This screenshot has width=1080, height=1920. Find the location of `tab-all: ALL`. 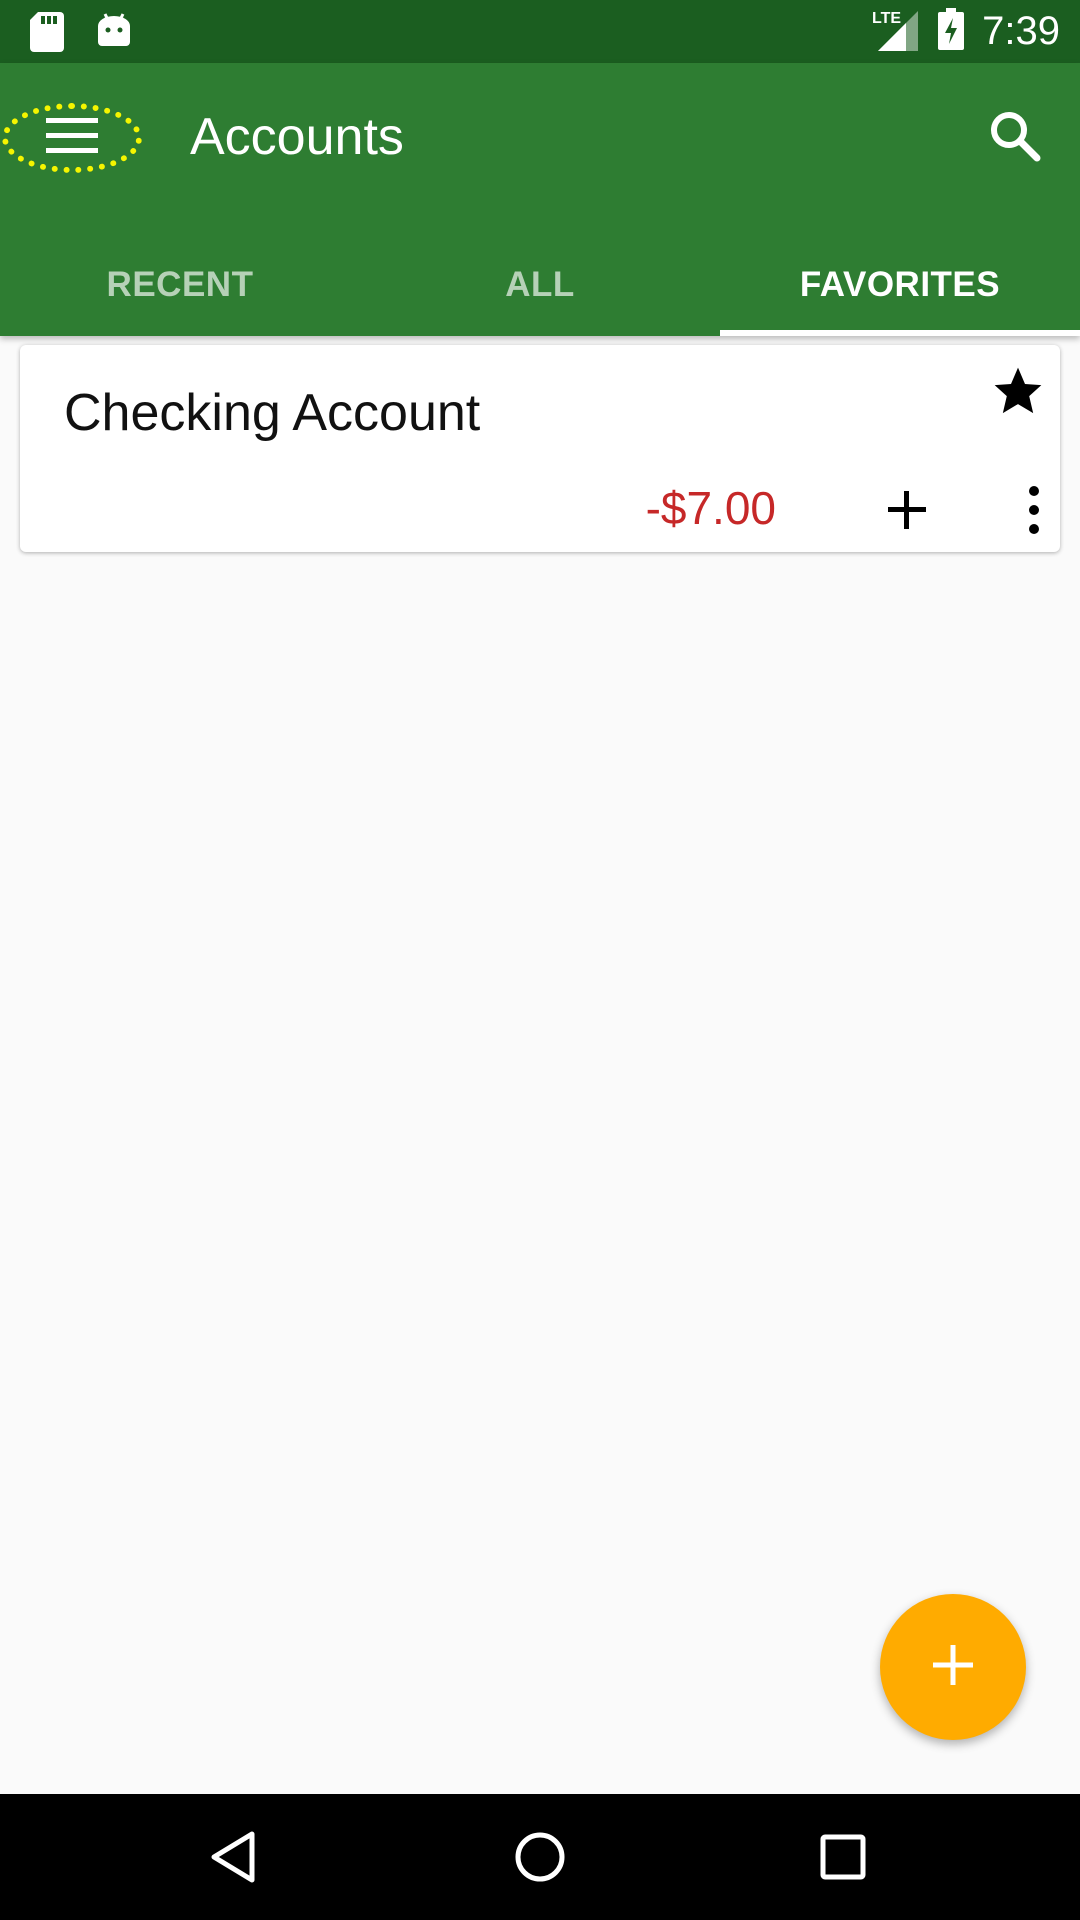

tab-all: ALL is located at coordinates (540, 284).